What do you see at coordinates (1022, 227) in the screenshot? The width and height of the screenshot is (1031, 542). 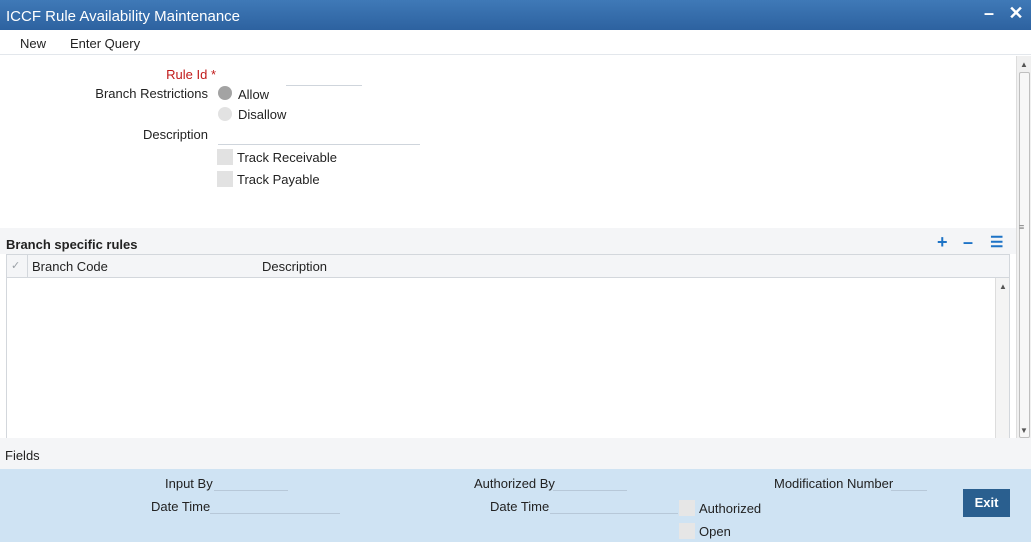 I see `scroll-grip-icon: ≡` at bounding box center [1022, 227].